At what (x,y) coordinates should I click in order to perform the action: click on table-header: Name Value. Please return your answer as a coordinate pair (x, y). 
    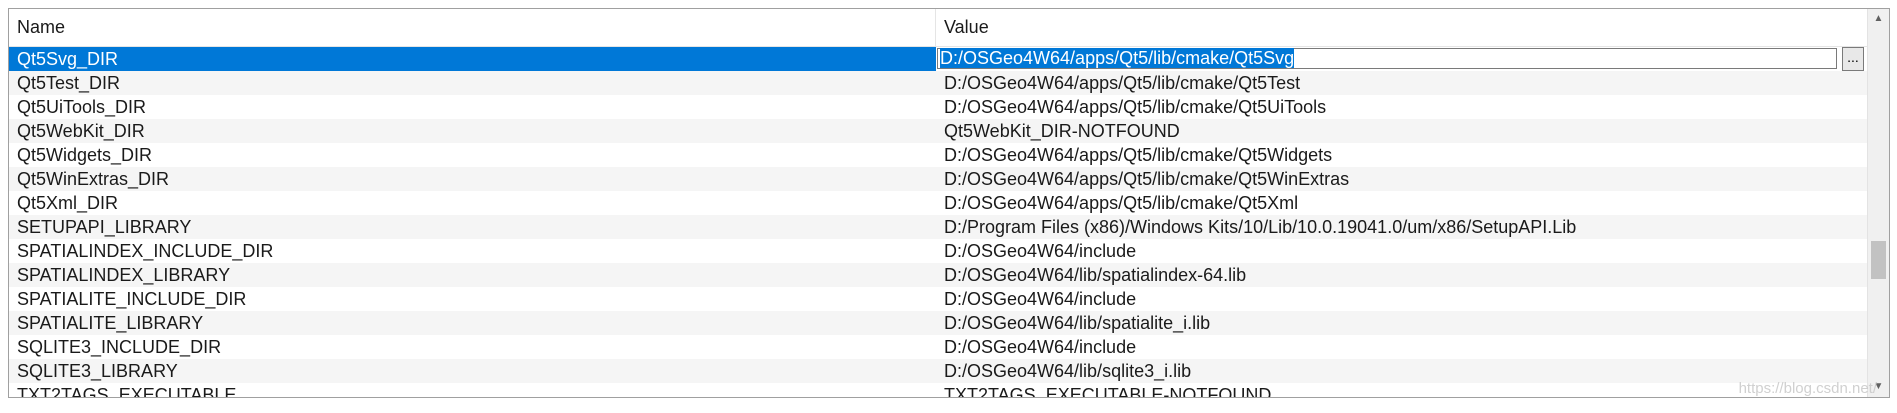
    Looking at the image, I should click on (938, 28).